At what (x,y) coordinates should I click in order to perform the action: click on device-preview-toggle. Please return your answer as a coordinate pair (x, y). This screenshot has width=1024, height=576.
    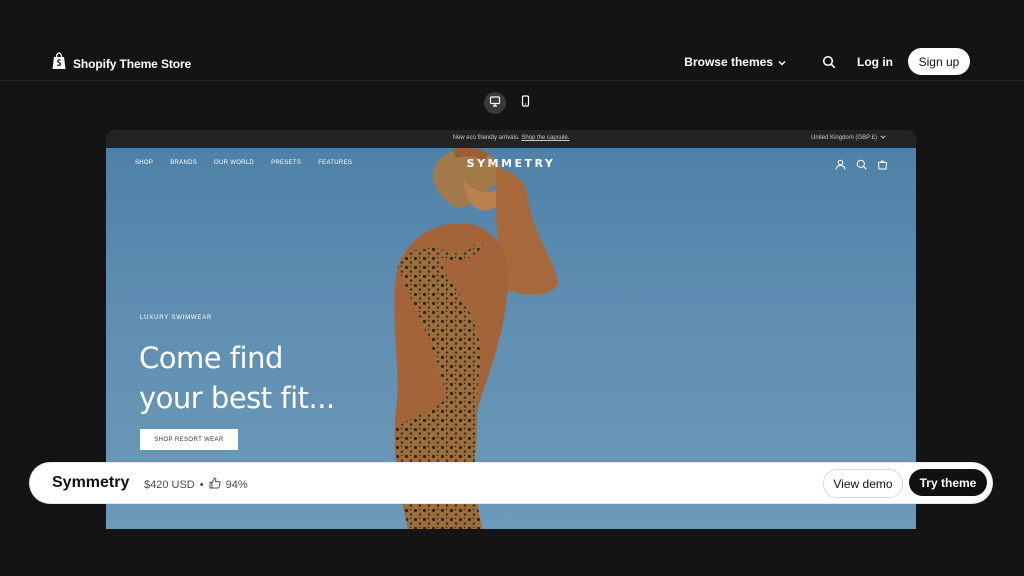
    Looking at the image, I should click on (510, 103).